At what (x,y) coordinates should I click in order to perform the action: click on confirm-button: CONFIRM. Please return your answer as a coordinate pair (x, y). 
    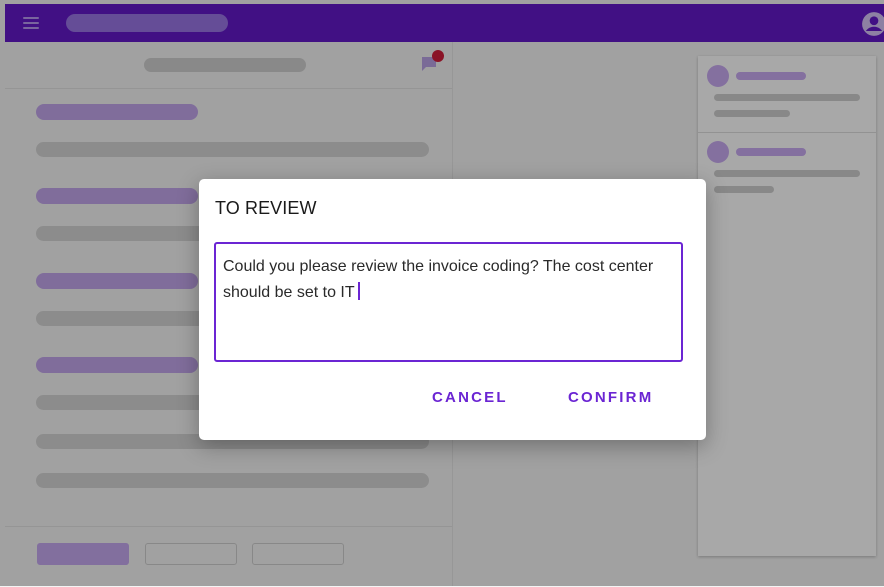
    Looking at the image, I should click on (610, 397).